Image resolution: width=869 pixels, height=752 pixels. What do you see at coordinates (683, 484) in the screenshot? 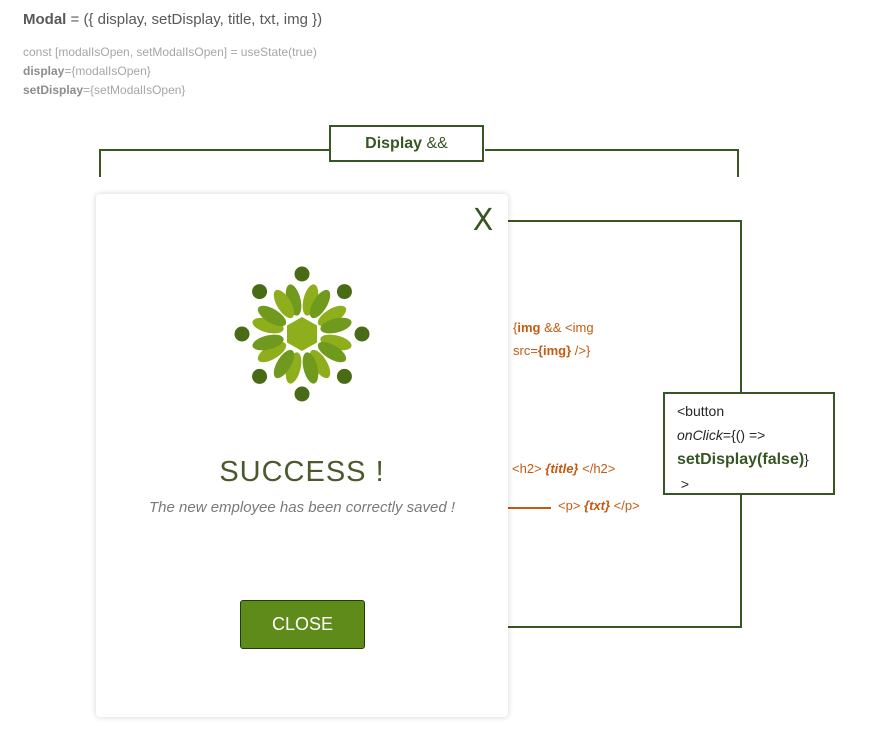
I see `button-code-line4: >` at bounding box center [683, 484].